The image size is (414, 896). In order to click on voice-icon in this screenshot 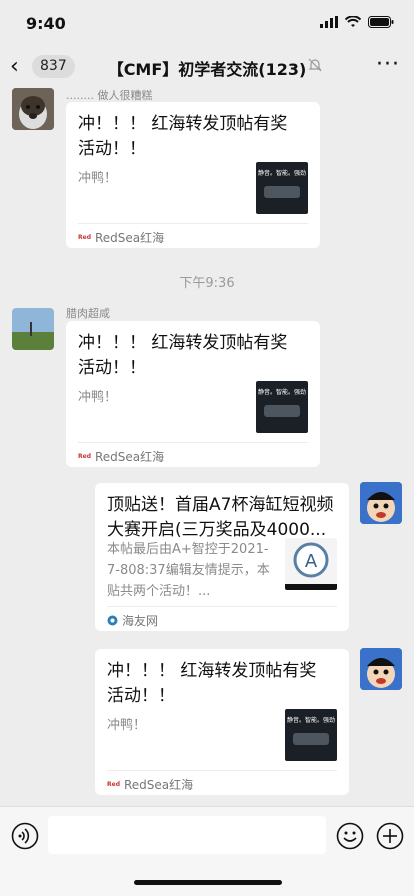, I will do `click(25, 836)`.